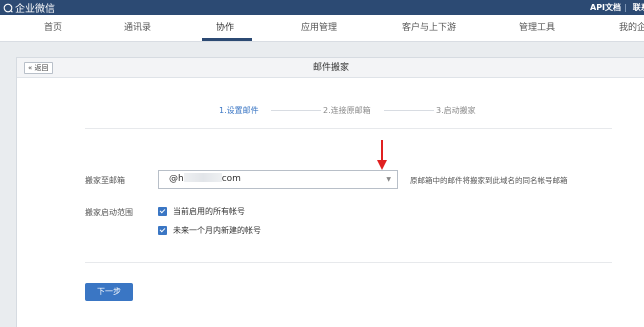 The height and width of the screenshot is (327, 644). What do you see at coordinates (217, 230) in the screenshot?
I see `option-label: 未来一个月内新建的帐号` at bounding box center [217, 230].